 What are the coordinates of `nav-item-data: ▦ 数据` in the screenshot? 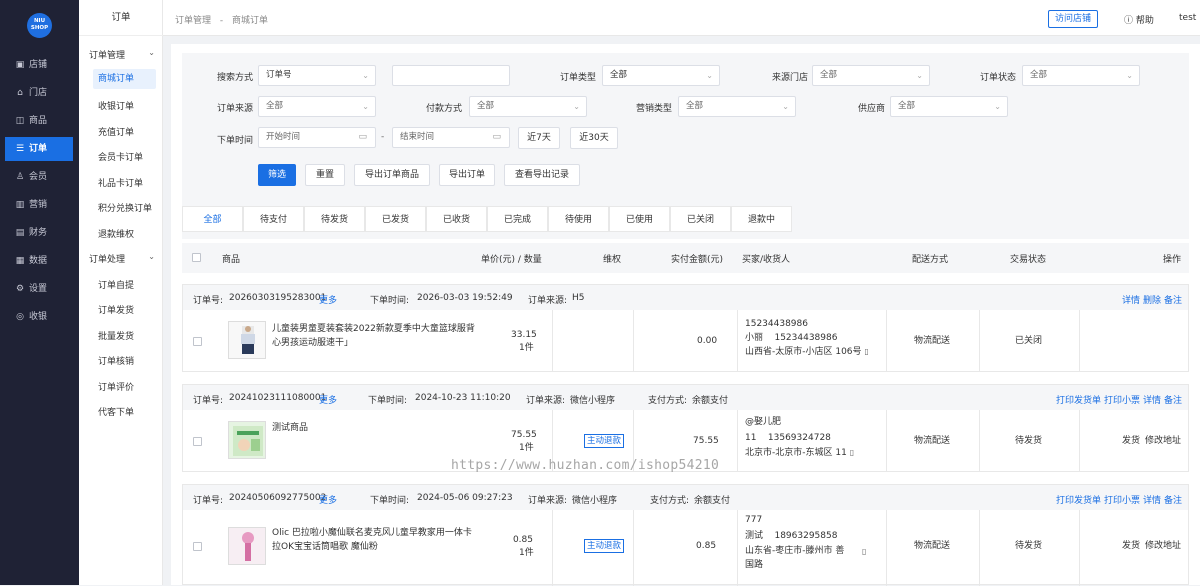 It's located at (39, 261).